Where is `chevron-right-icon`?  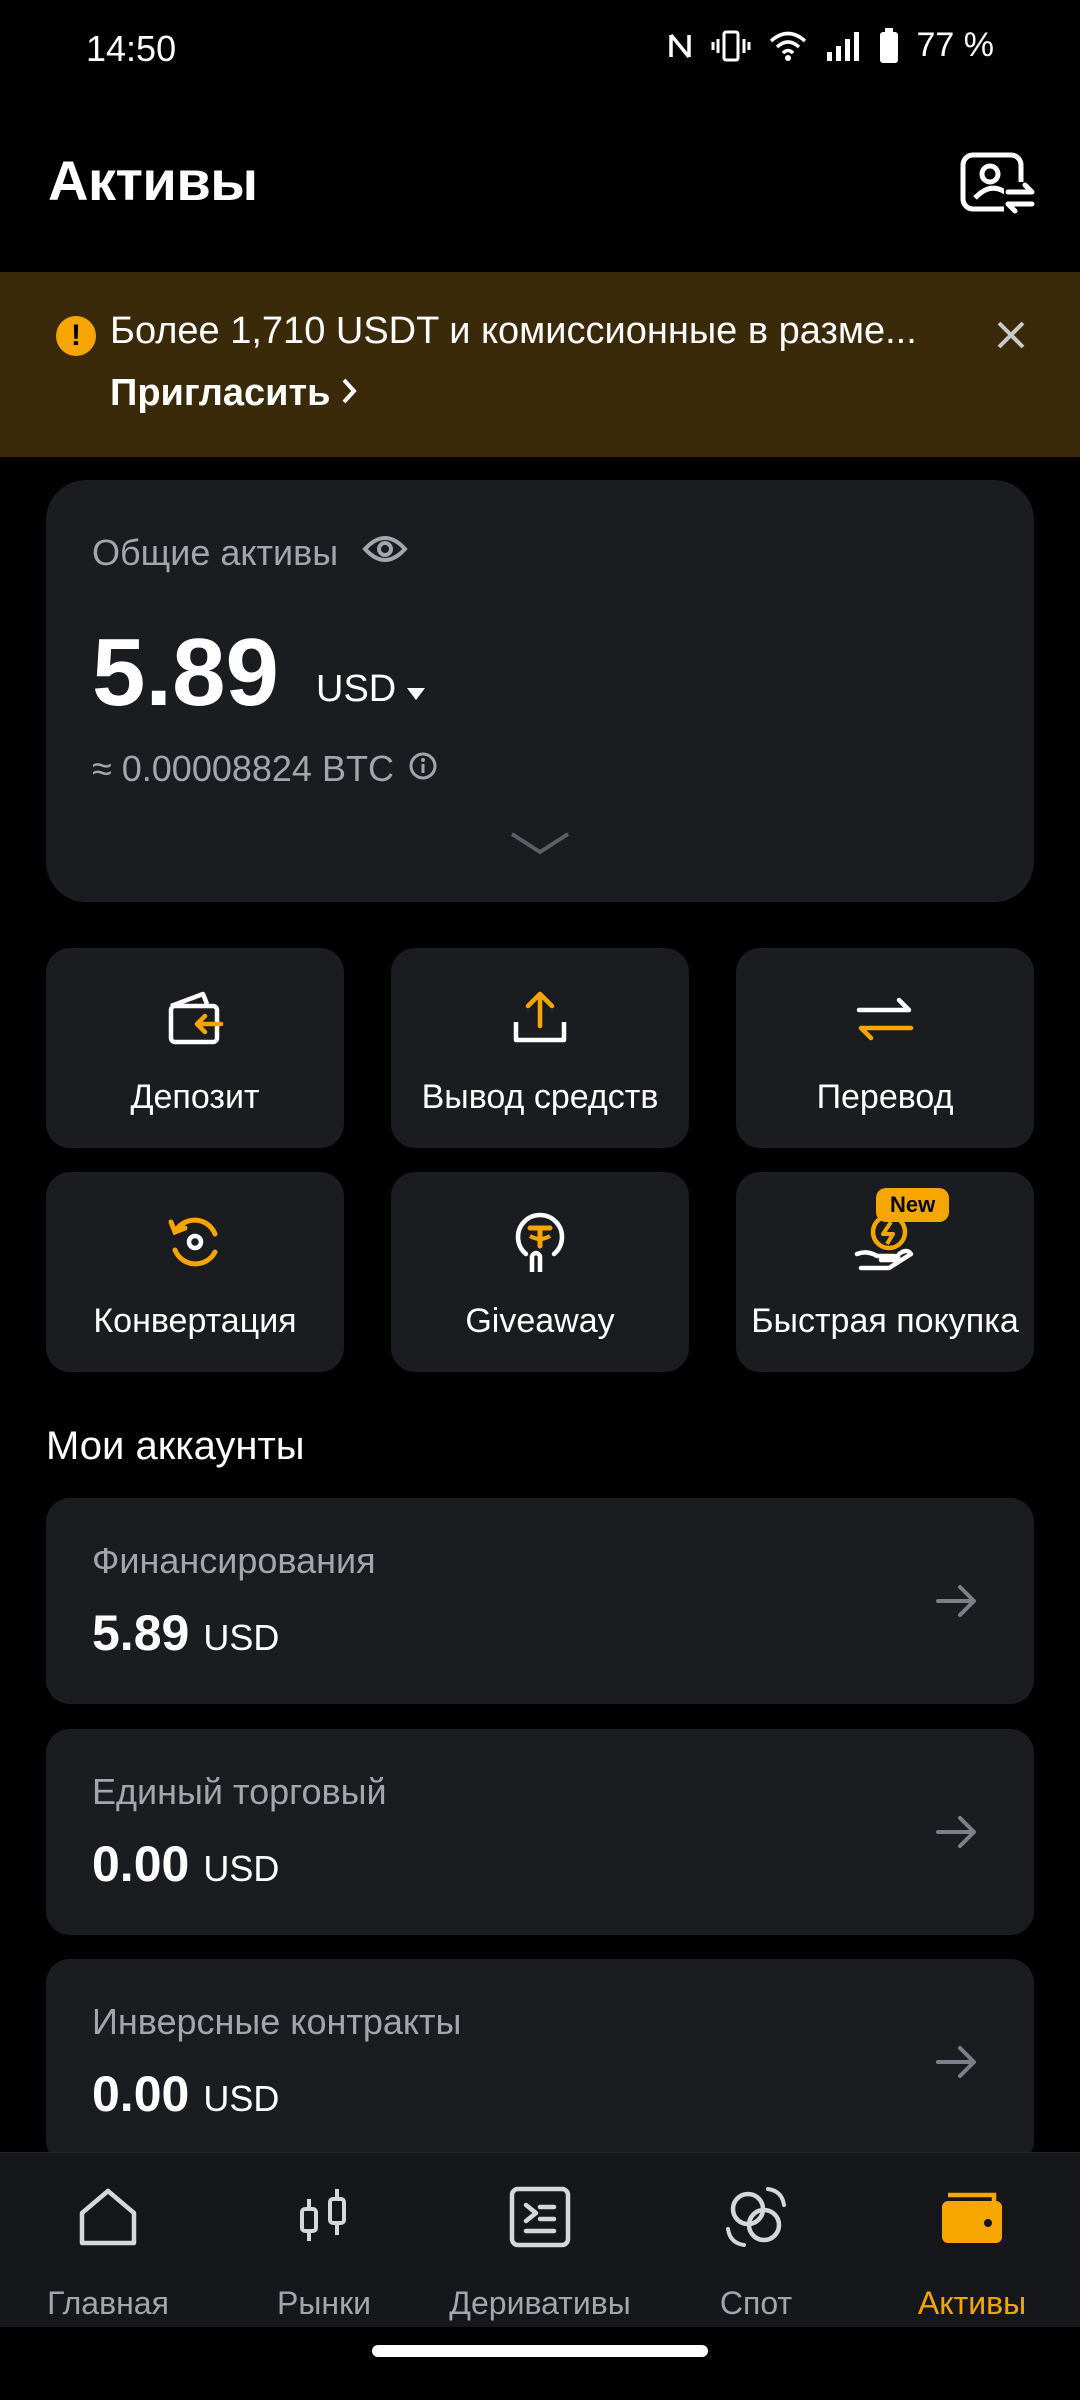
chevron-right-icon is located at coordinates (349, 393).